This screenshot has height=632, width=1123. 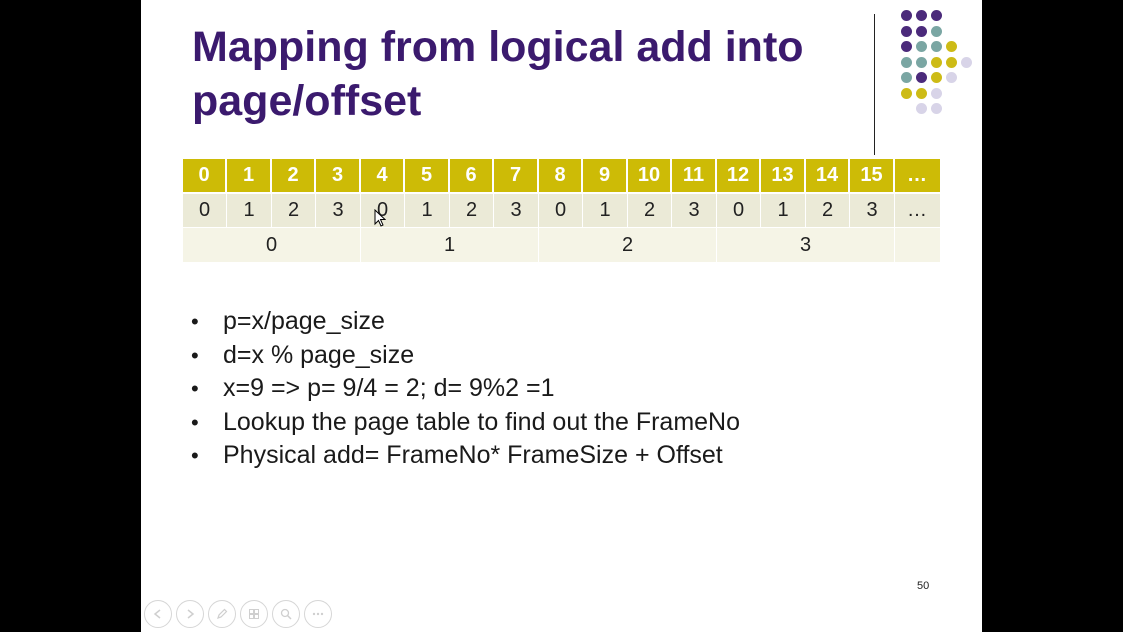 I want to click on slides-grid-button, so click(x=254, y=614).